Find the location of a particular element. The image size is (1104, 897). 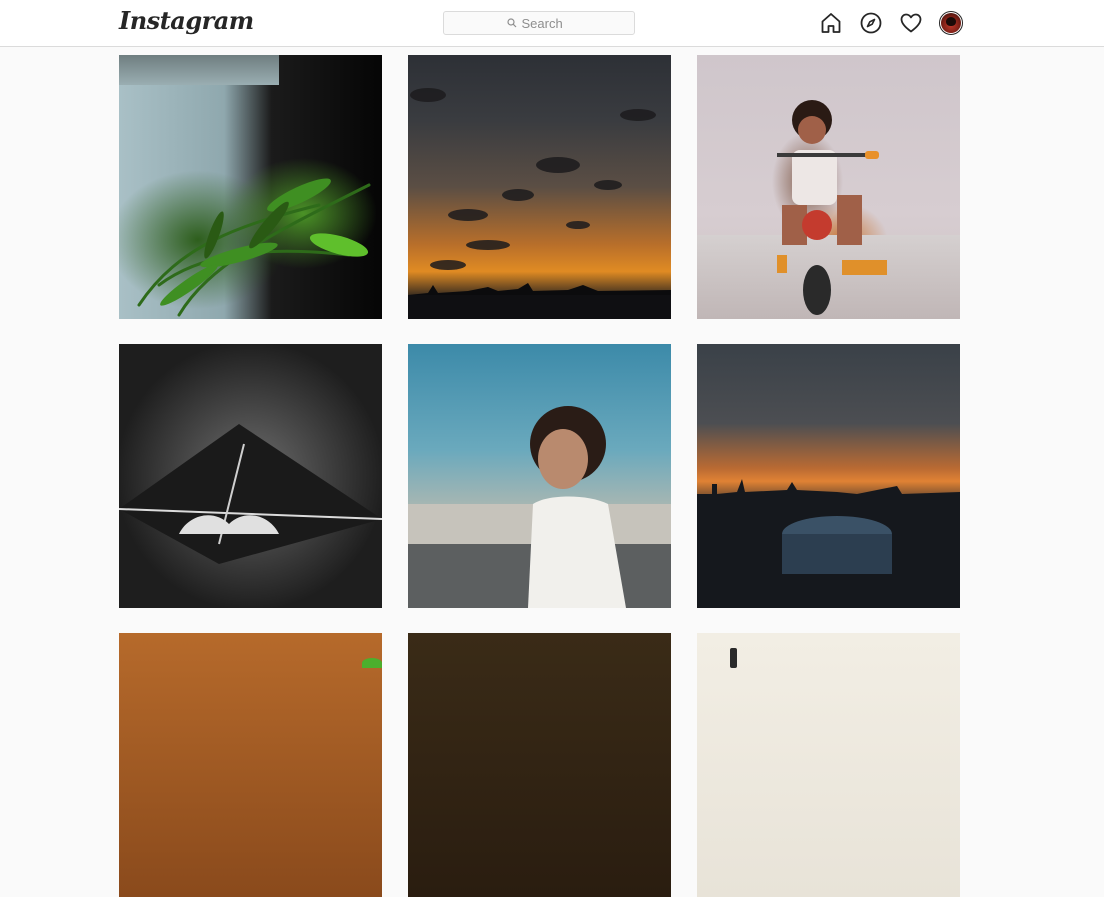

search-icon is located at coordinates (511, 23).